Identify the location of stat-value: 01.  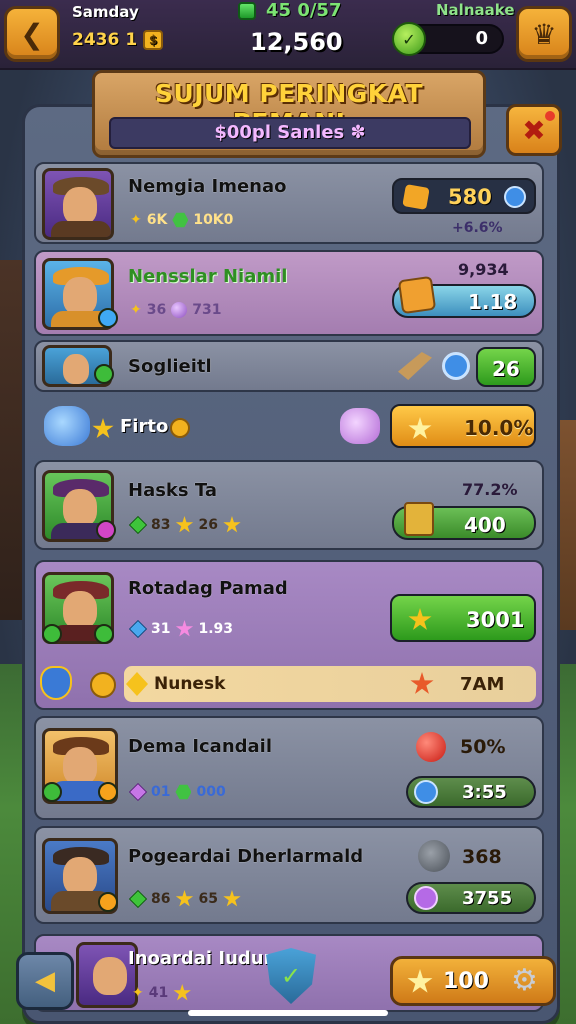
(161, 792).